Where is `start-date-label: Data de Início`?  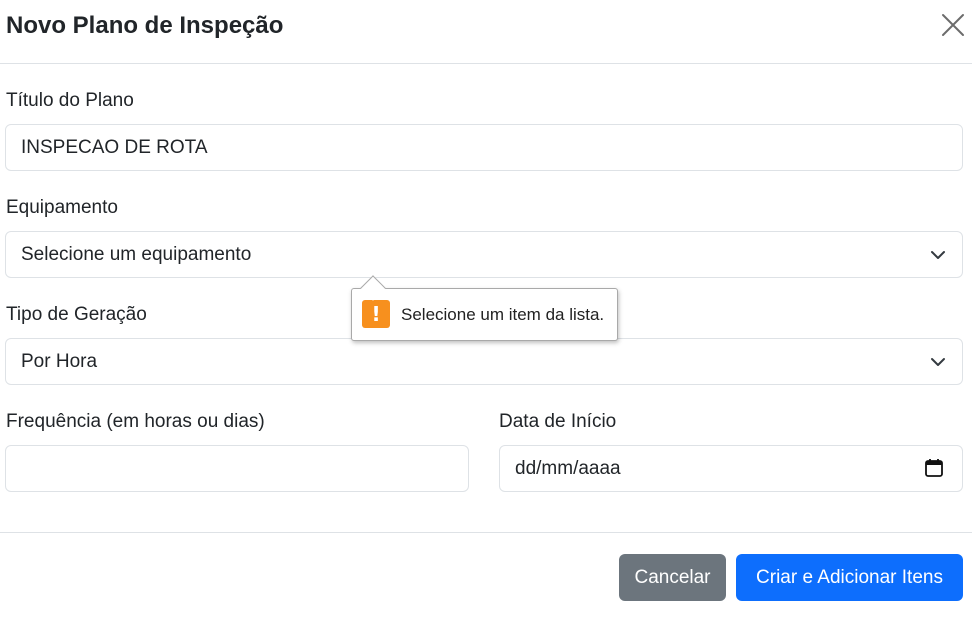
start-date-label: Data de Início is located at coordinates (558, 421).